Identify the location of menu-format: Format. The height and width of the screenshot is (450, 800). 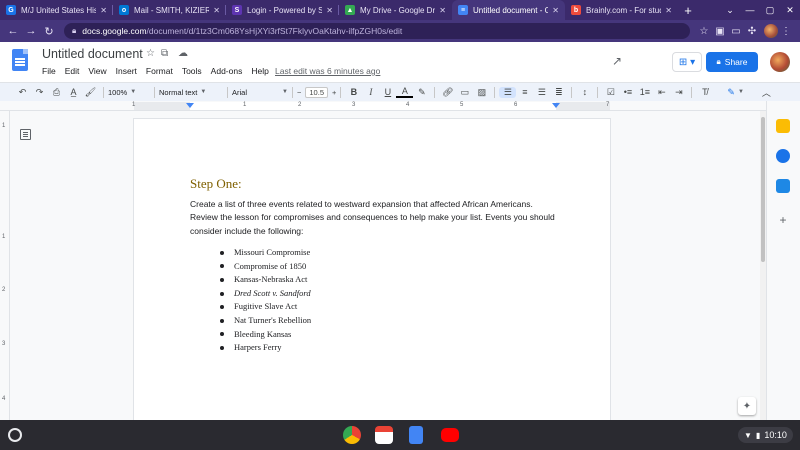
(159, 71).